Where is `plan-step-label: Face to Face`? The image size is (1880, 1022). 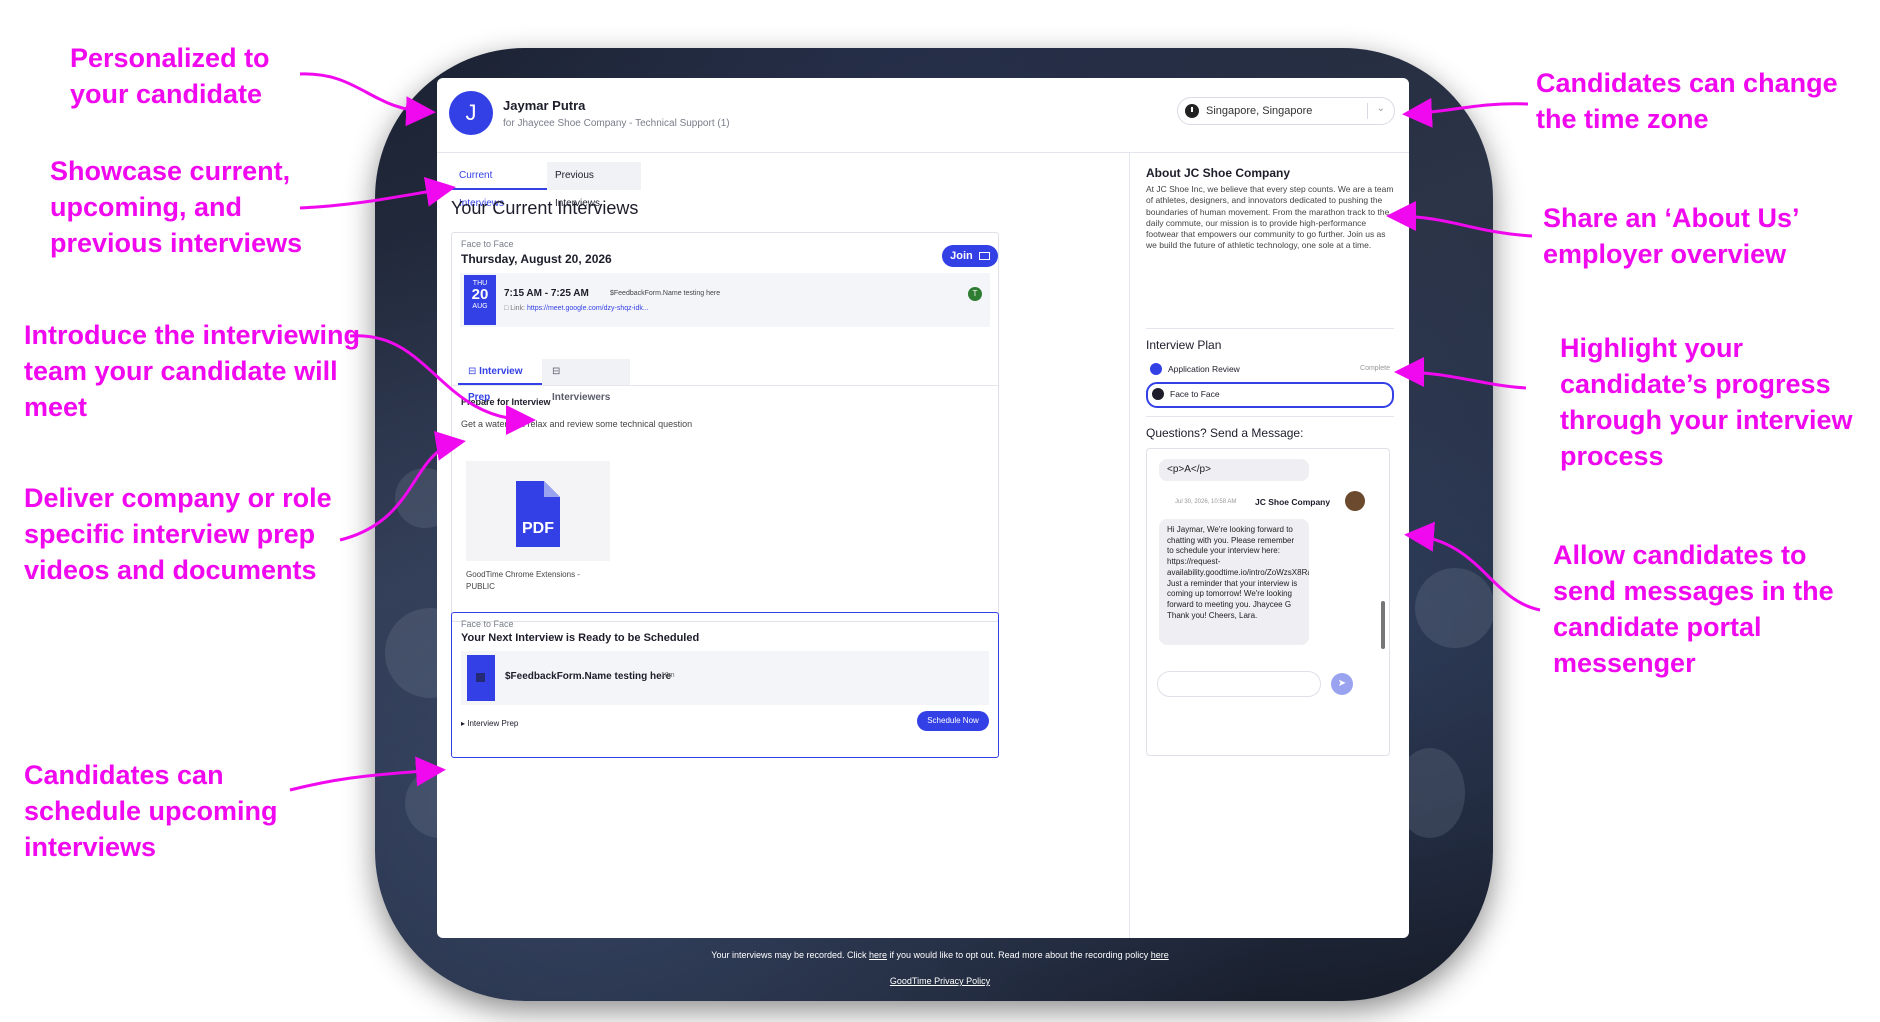
plan-step-label: Face to Face is located at coordinates (1195, 394).